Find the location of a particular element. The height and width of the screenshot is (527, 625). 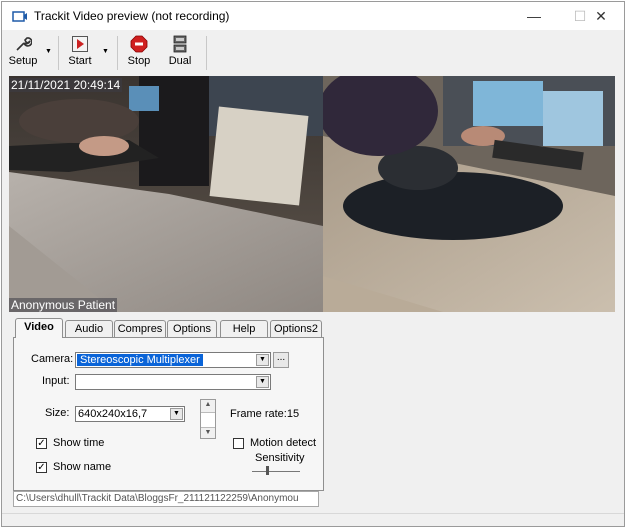

input-select: ▼ is located at coordinates (173, 382).